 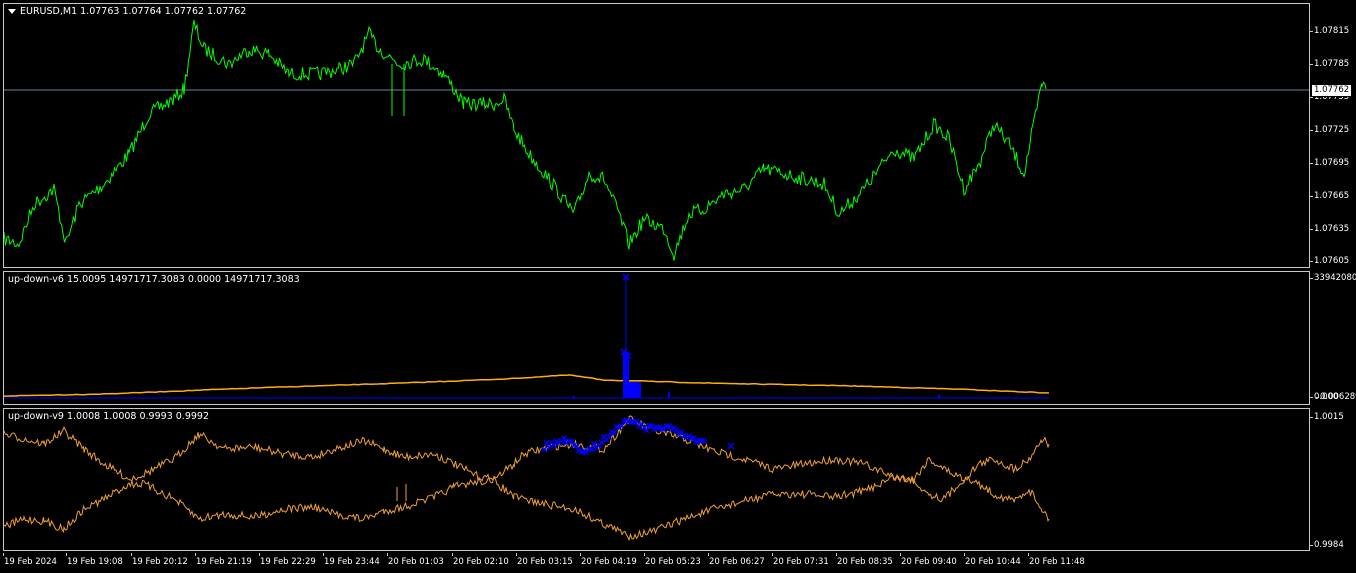 What do you see at coordinates (634, 390) in the screenshot?
I see `v6-spike-block` at bounding box center [634, 390].